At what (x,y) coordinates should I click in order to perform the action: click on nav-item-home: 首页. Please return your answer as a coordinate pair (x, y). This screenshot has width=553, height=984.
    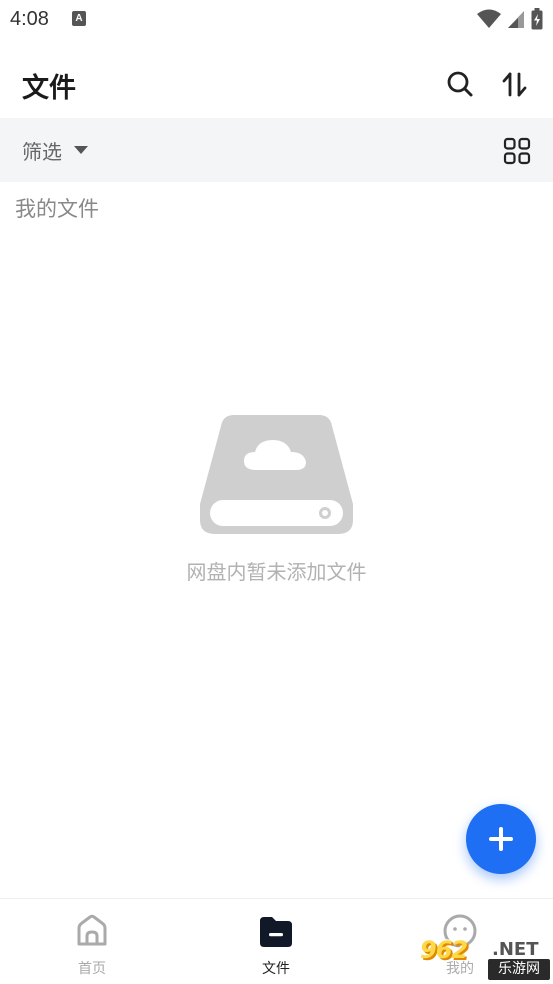
    Looking at the image, I should click on (92, 941).